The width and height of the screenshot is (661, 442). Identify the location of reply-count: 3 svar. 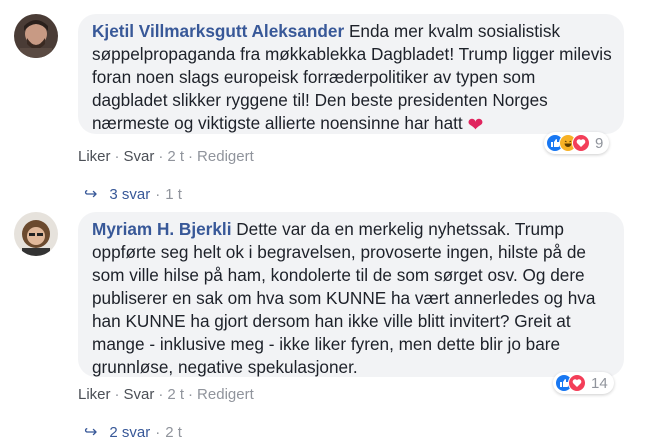
(129, 194).